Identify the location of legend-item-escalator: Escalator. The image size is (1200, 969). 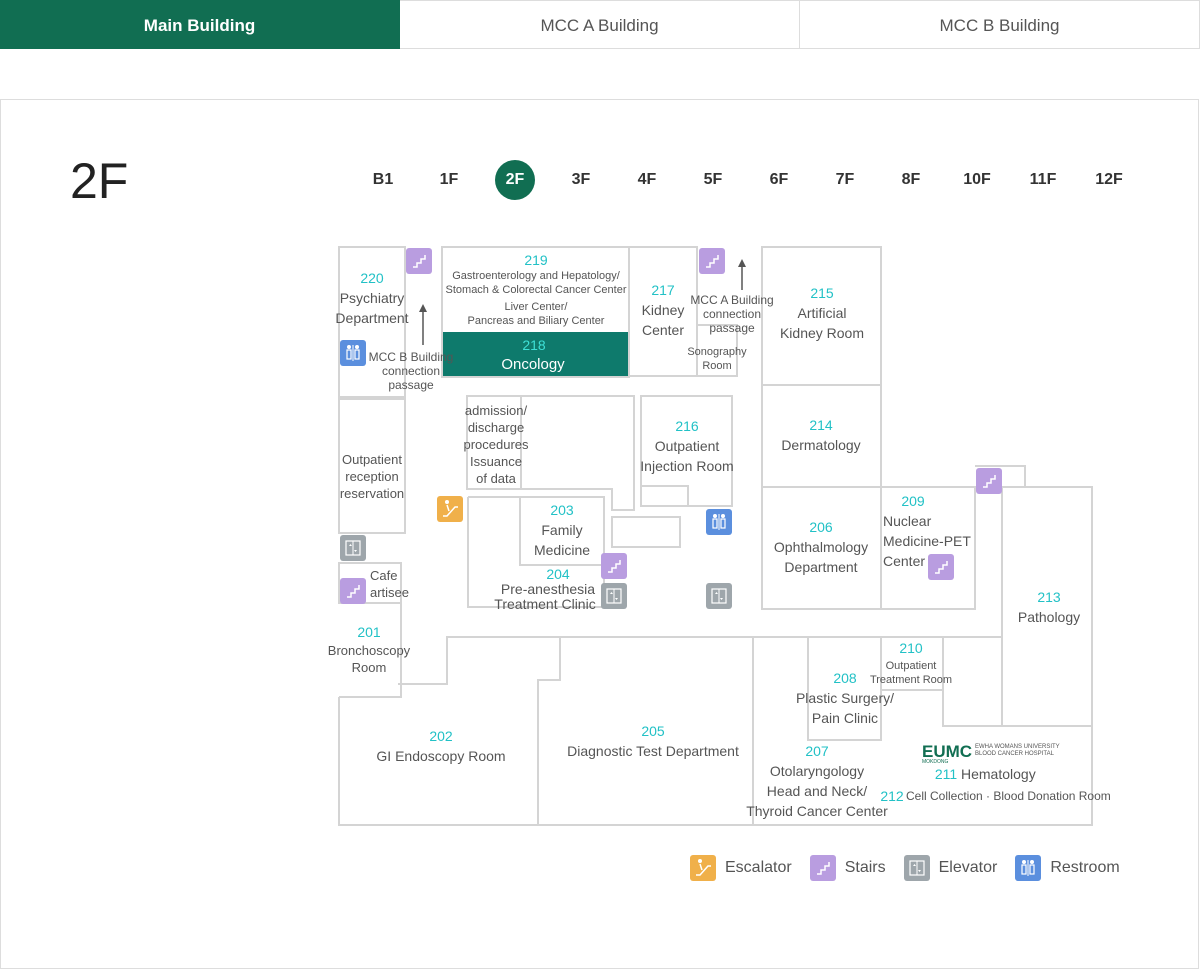
(741, 868).